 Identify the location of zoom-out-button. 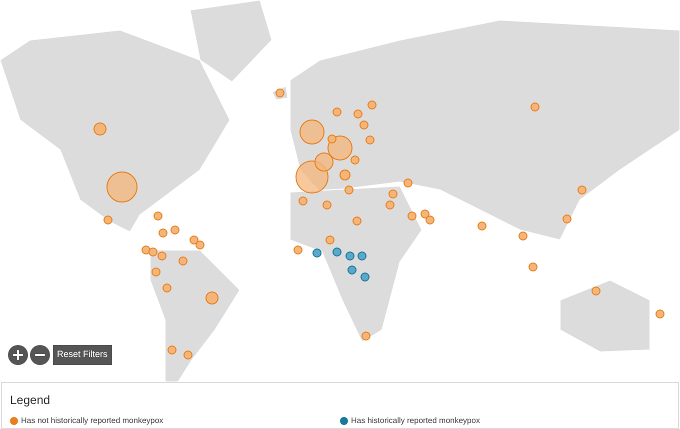
(40, 355).